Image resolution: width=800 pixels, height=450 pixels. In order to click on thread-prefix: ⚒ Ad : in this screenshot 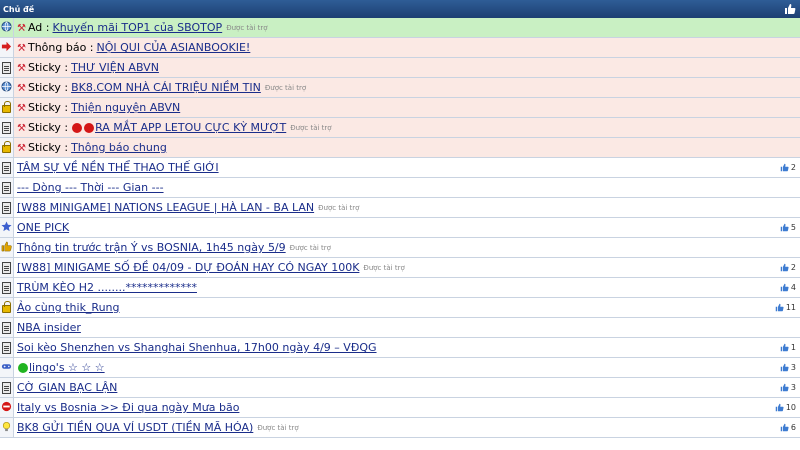, I will do `click(33, 27)`.